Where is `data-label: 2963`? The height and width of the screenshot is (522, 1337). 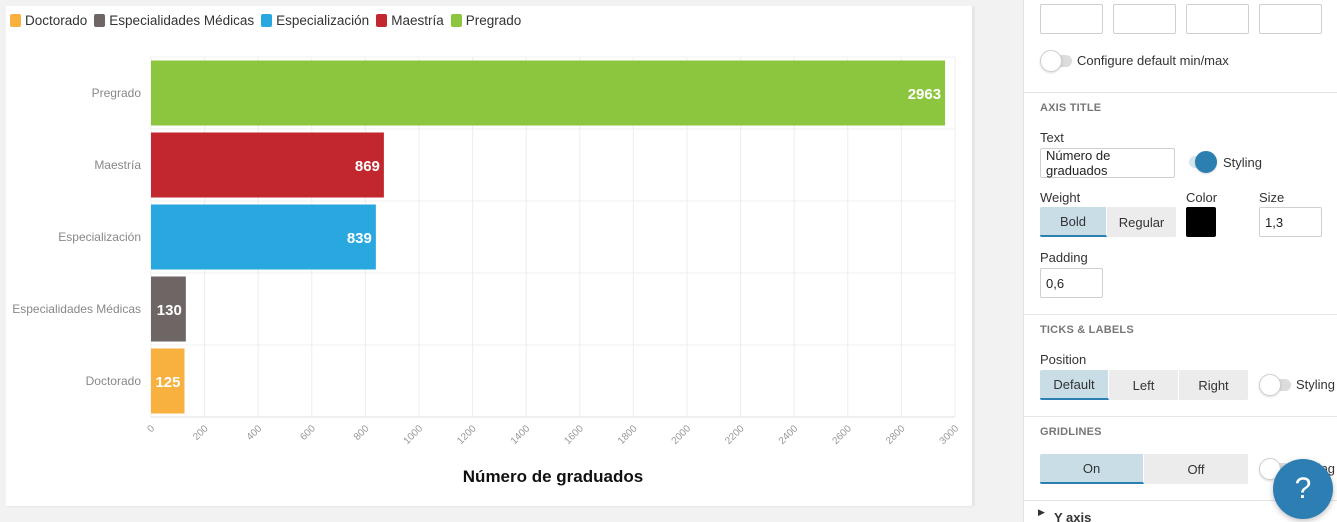 data-label: 2963 is located at coordinates (924, 94).